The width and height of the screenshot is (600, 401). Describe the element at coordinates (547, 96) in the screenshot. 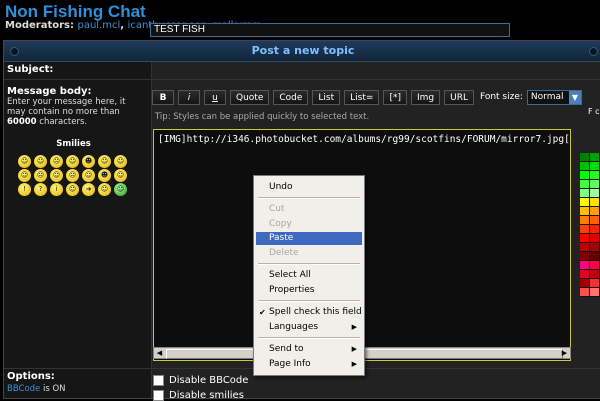

I see `font-size-value: Normal` at that location.